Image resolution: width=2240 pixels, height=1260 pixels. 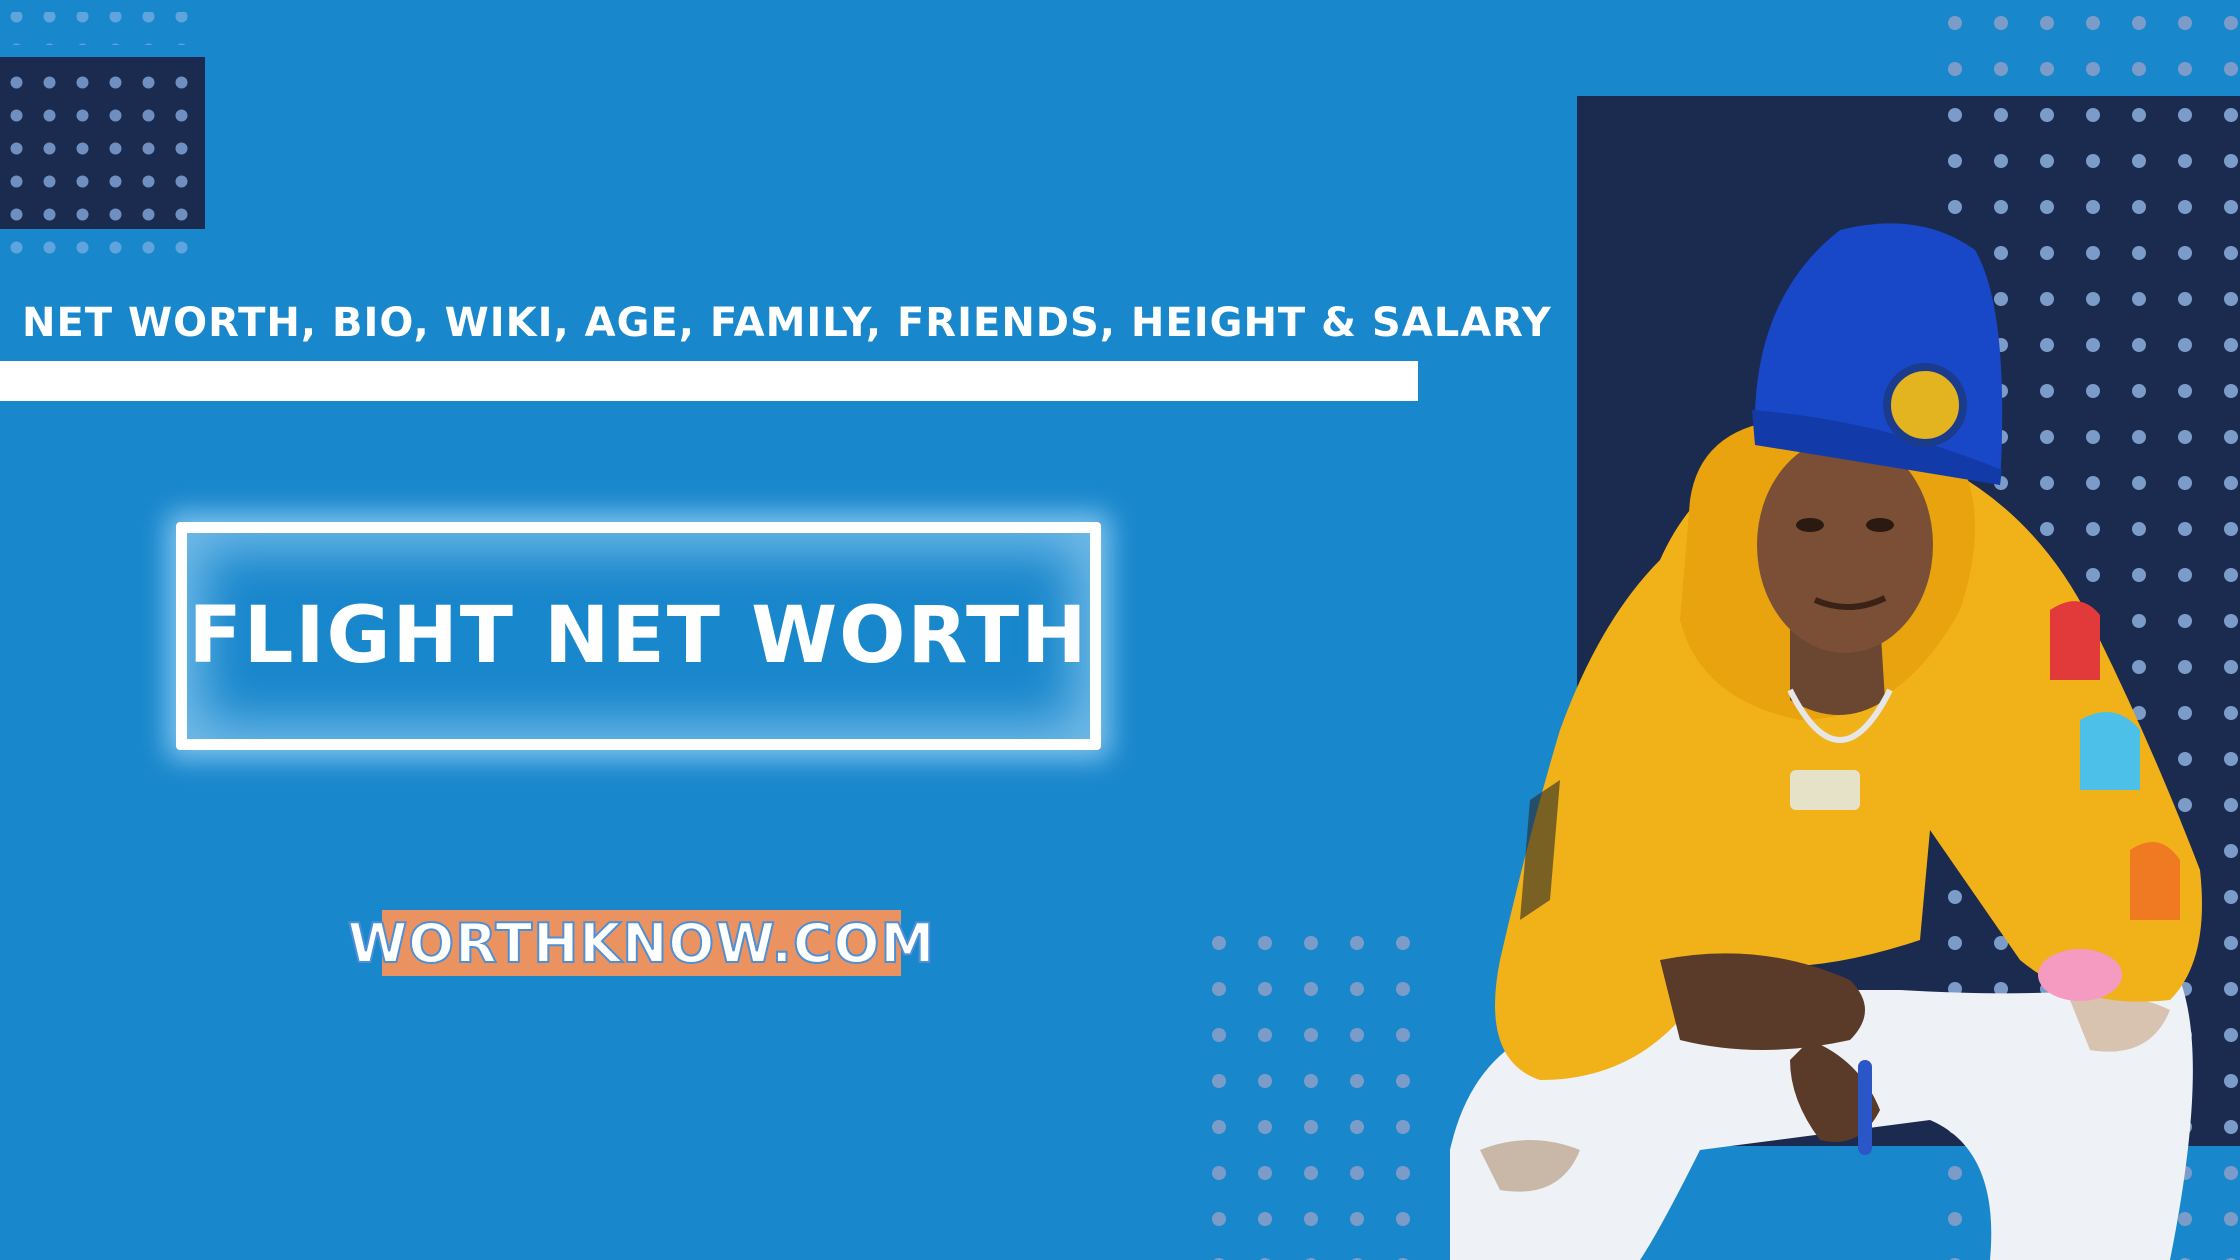 I want to click on orange-ghost-patch, so click(x=2155, y=881).